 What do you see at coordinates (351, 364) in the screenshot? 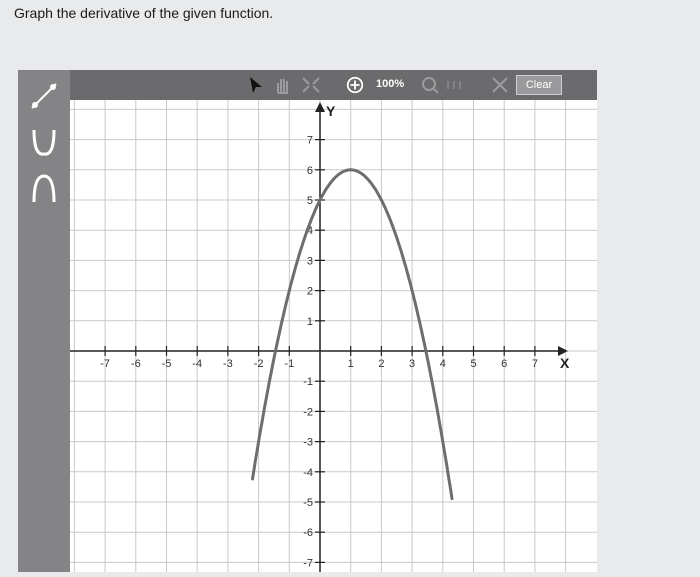
I see `x-tick-label: 1` at bounding box center [351, 364].